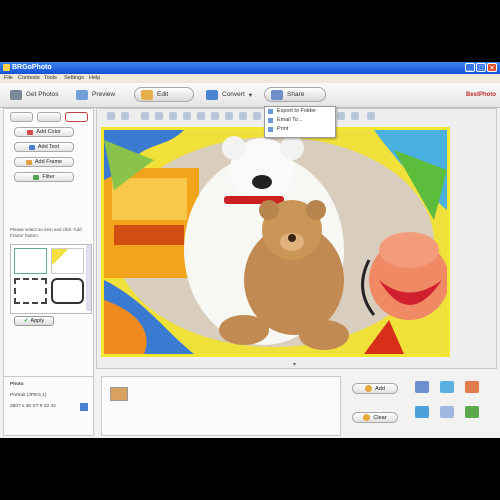 The image size is (500, 500). I want to click on print-icon, so click(447, 412).